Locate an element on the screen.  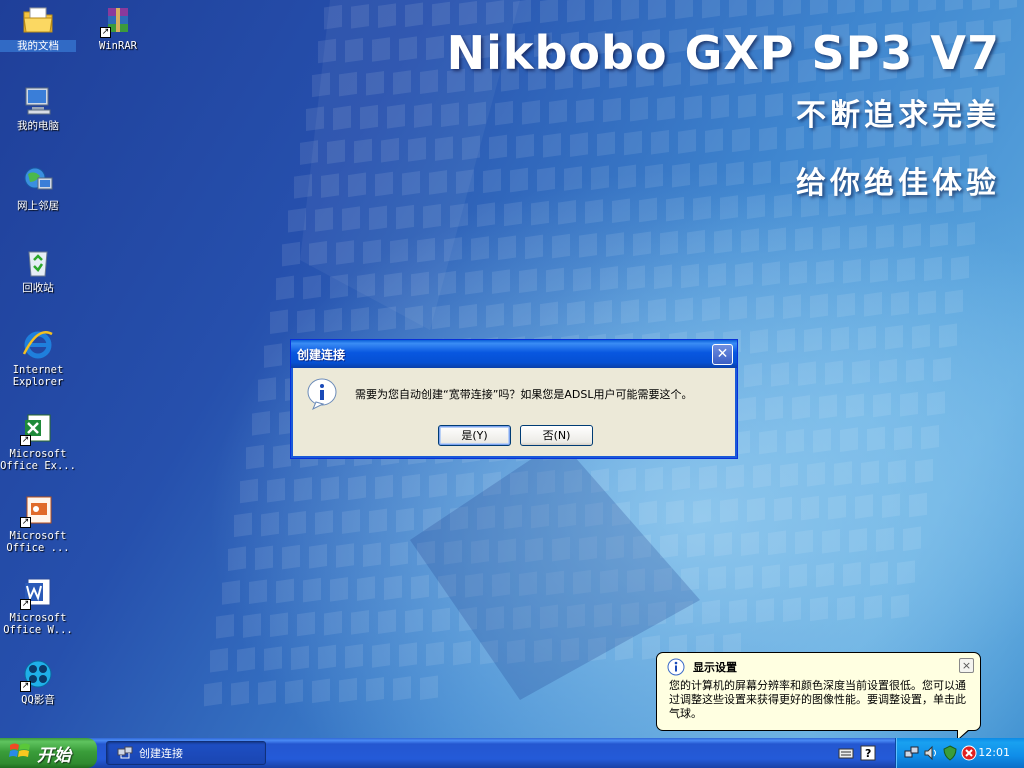
desktop-icon-label: Internet Explorer is located at coordinates (38, 376).